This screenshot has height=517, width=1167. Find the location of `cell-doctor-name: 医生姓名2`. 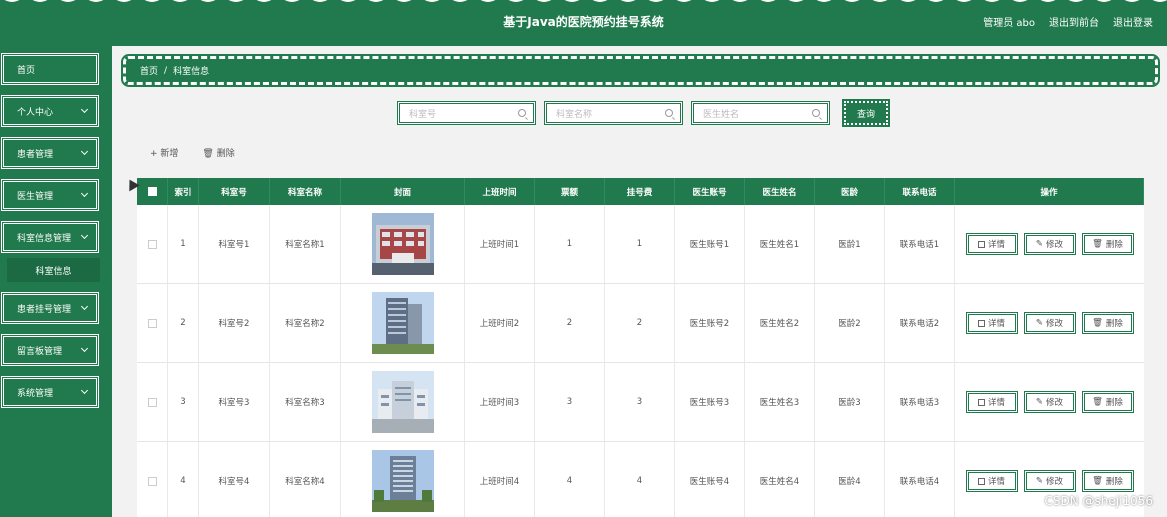

cell-doctor-name: 医生姓名2 is located at coordinates (780, 323).